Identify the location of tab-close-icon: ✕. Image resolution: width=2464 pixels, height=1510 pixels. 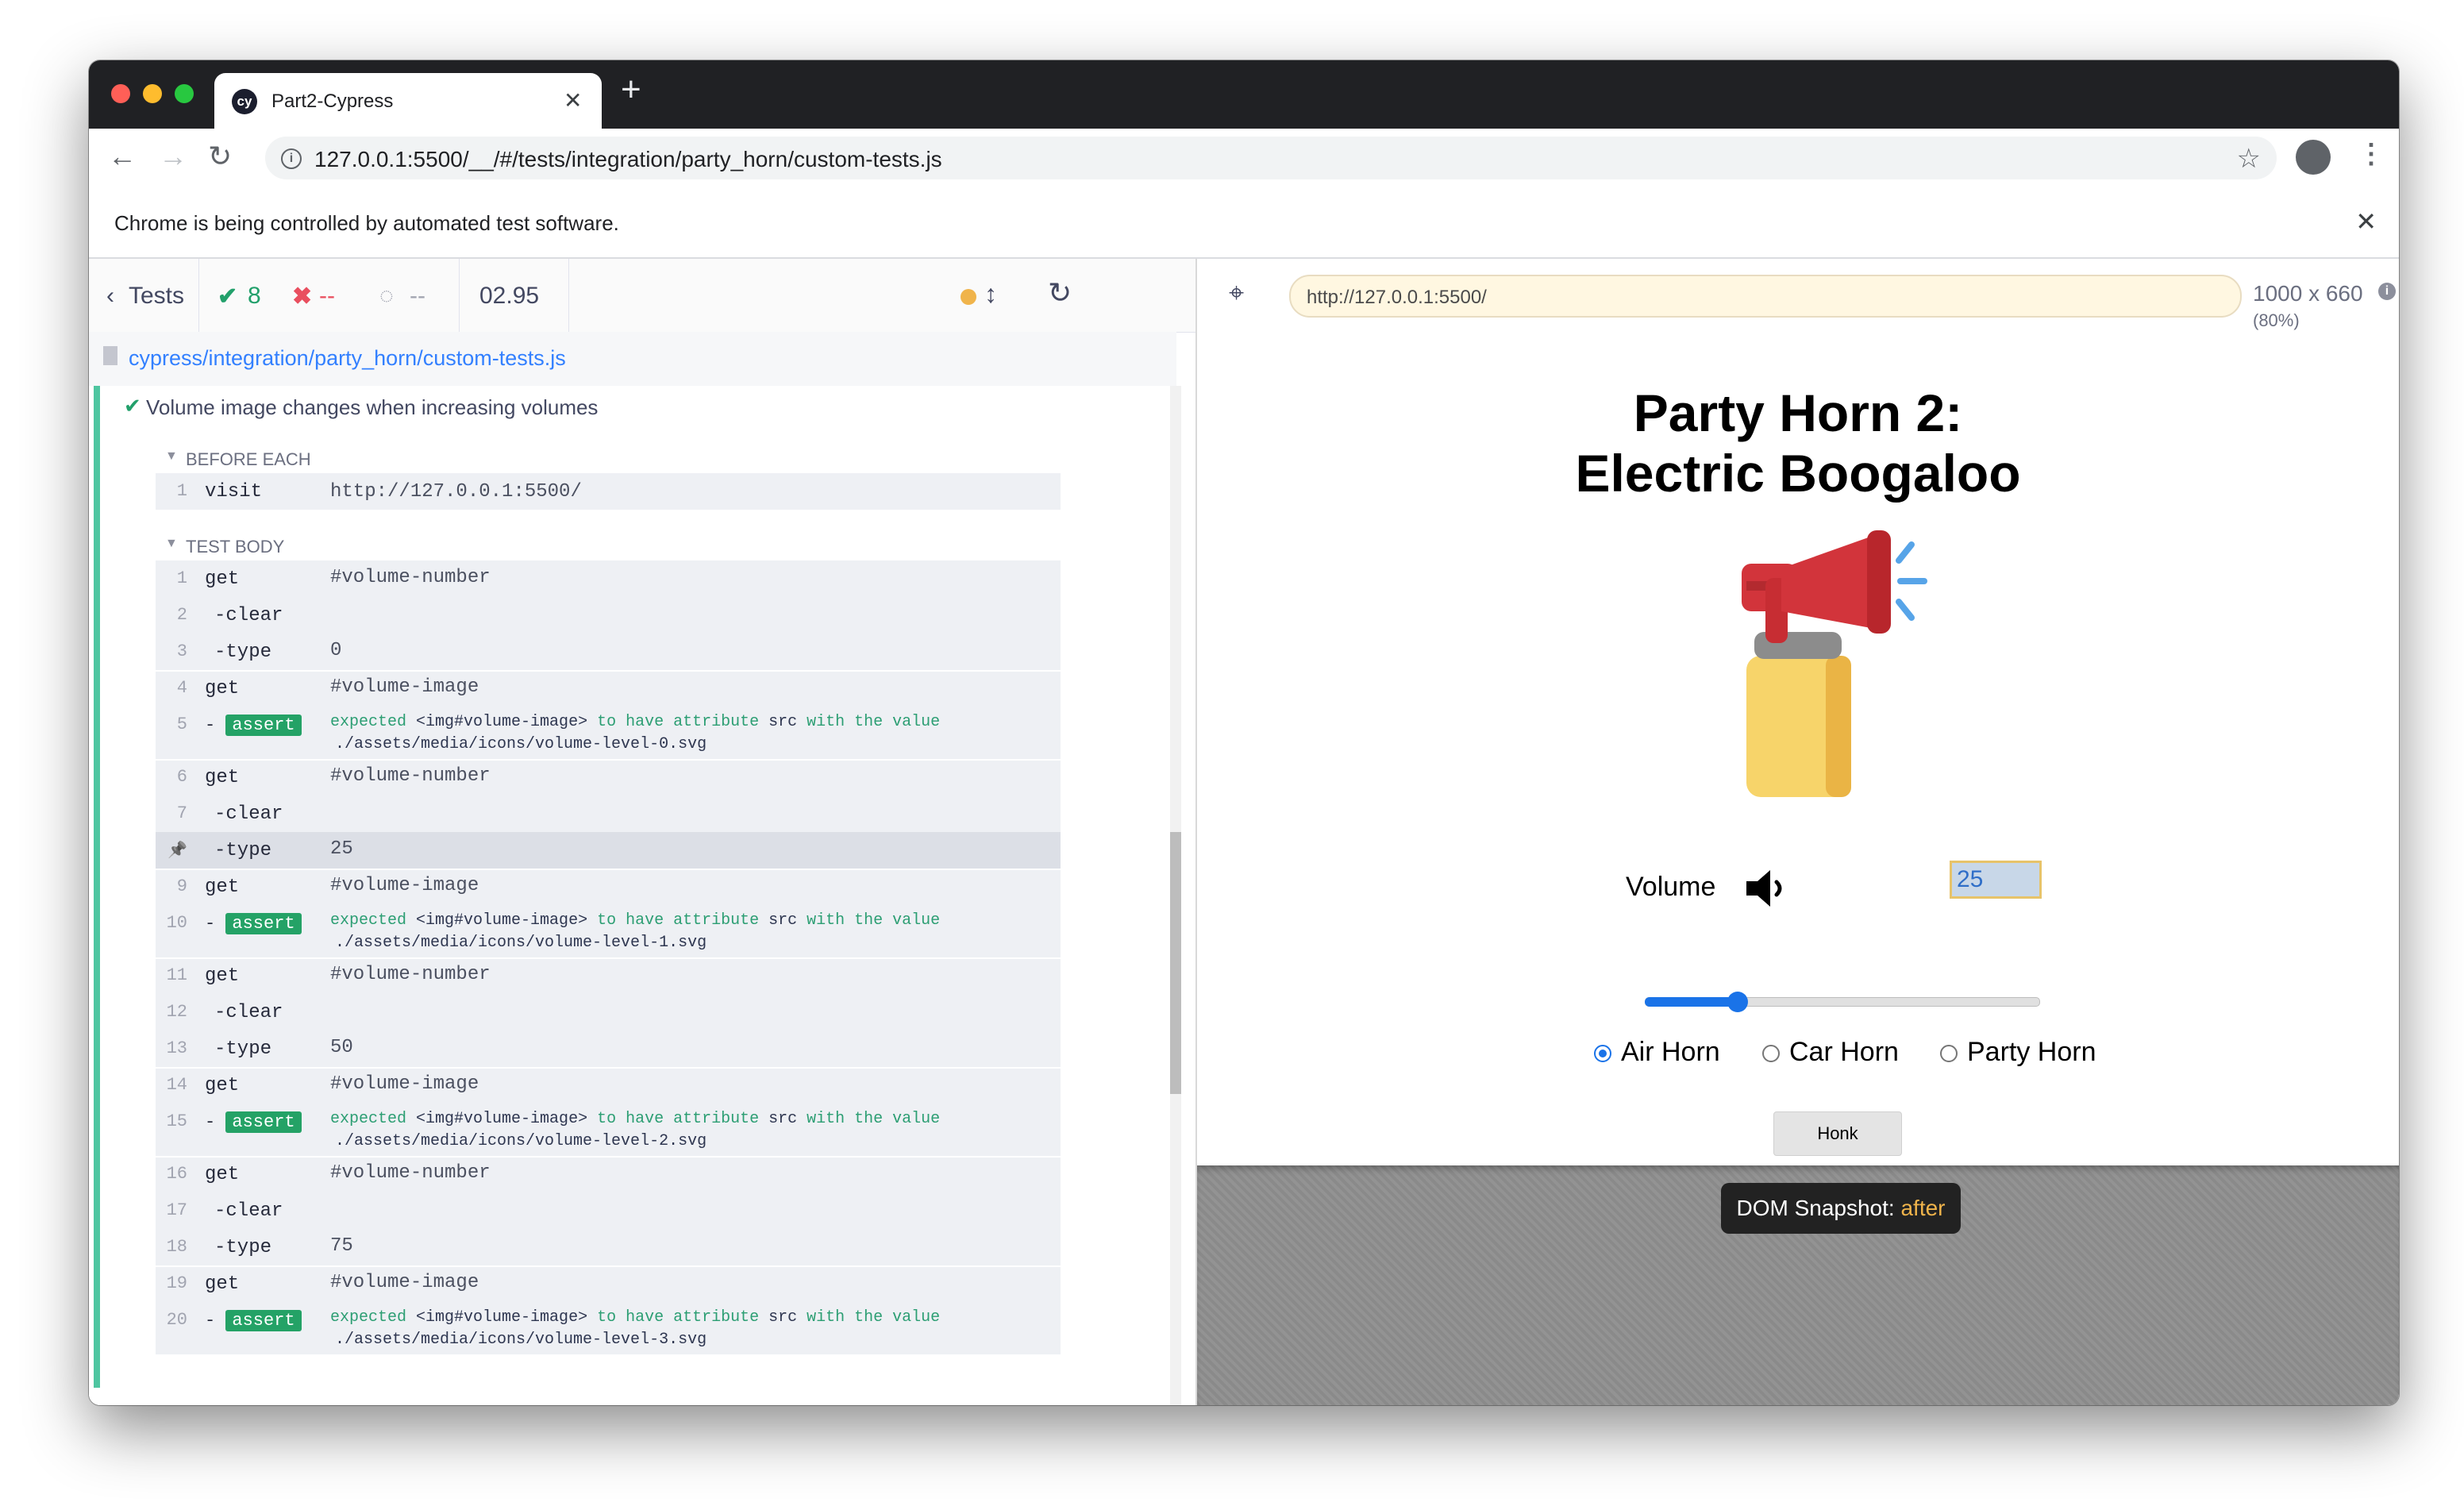
(573, 100).